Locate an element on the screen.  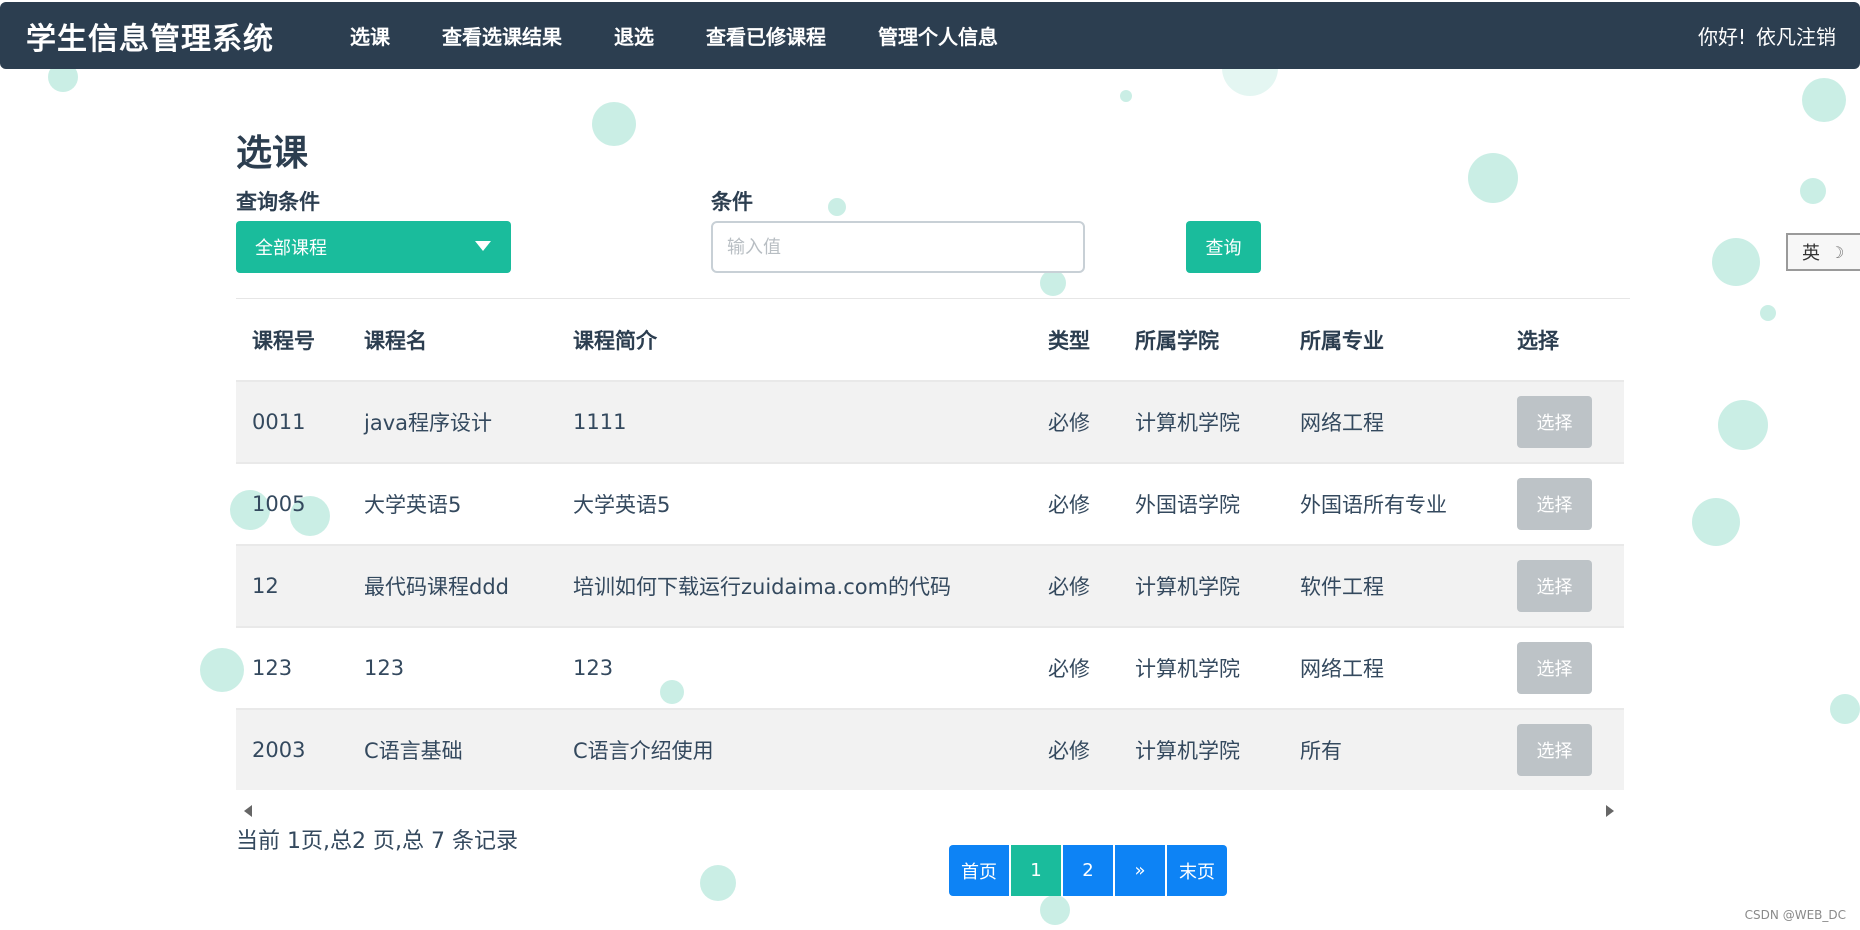
username: 依凡 is located at coordinates (1776, 37).